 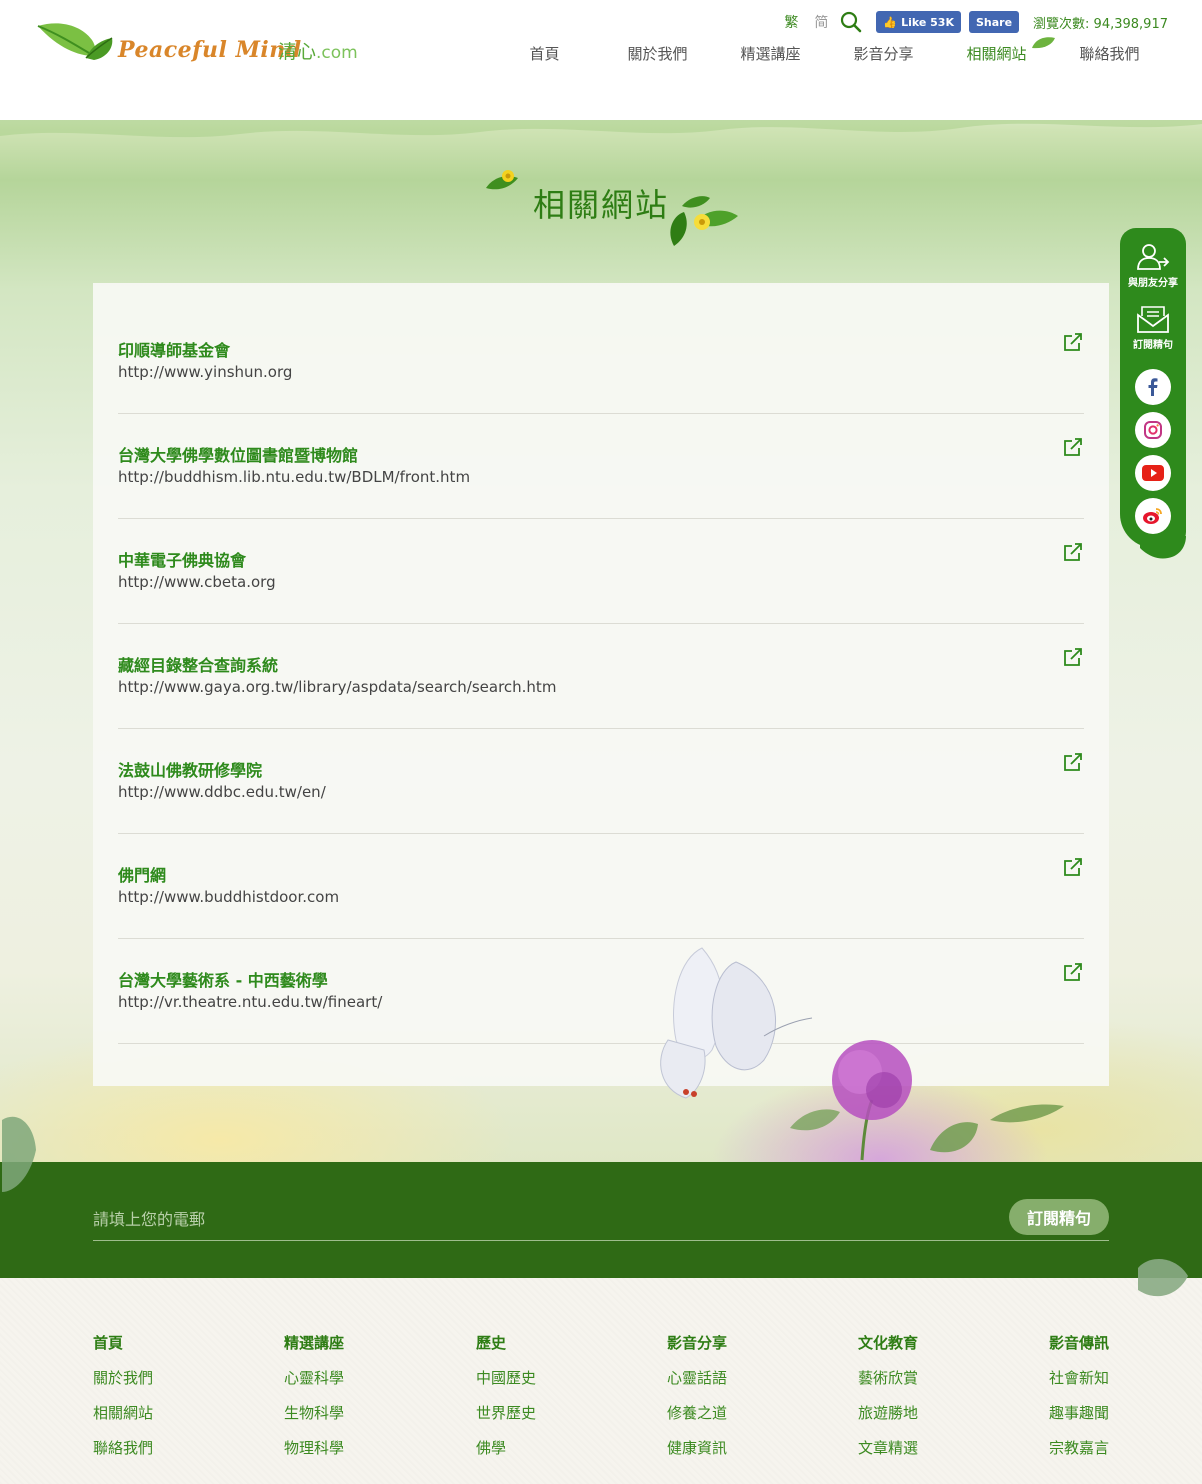 I want to click on site-url: http://www.buddhistdoor.com, so click(x=228, y=897).